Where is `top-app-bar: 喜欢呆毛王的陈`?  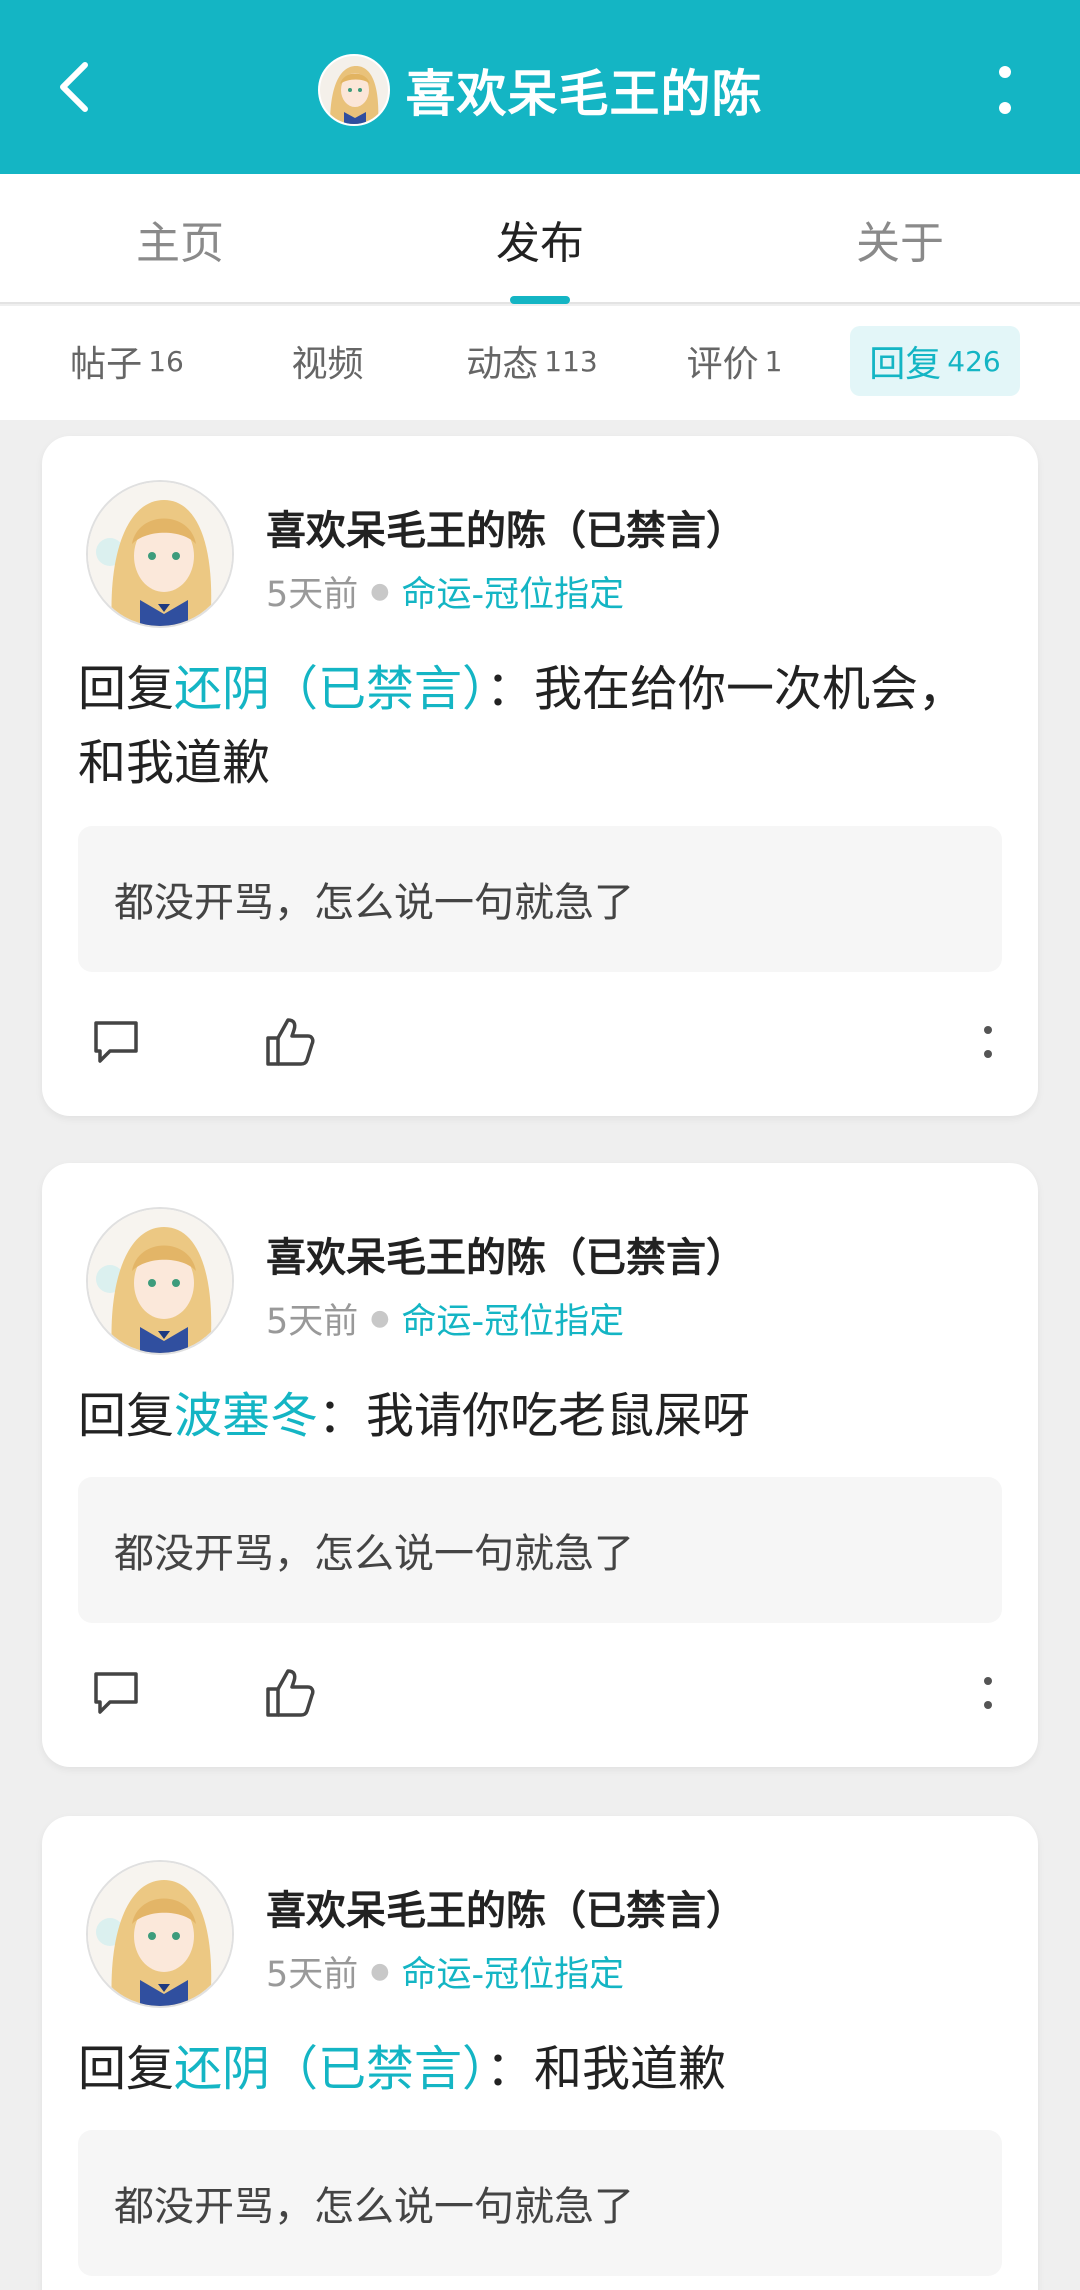
top-app-bar: 喜欢呆毛王的陈 is located at coordinates (540, 87).